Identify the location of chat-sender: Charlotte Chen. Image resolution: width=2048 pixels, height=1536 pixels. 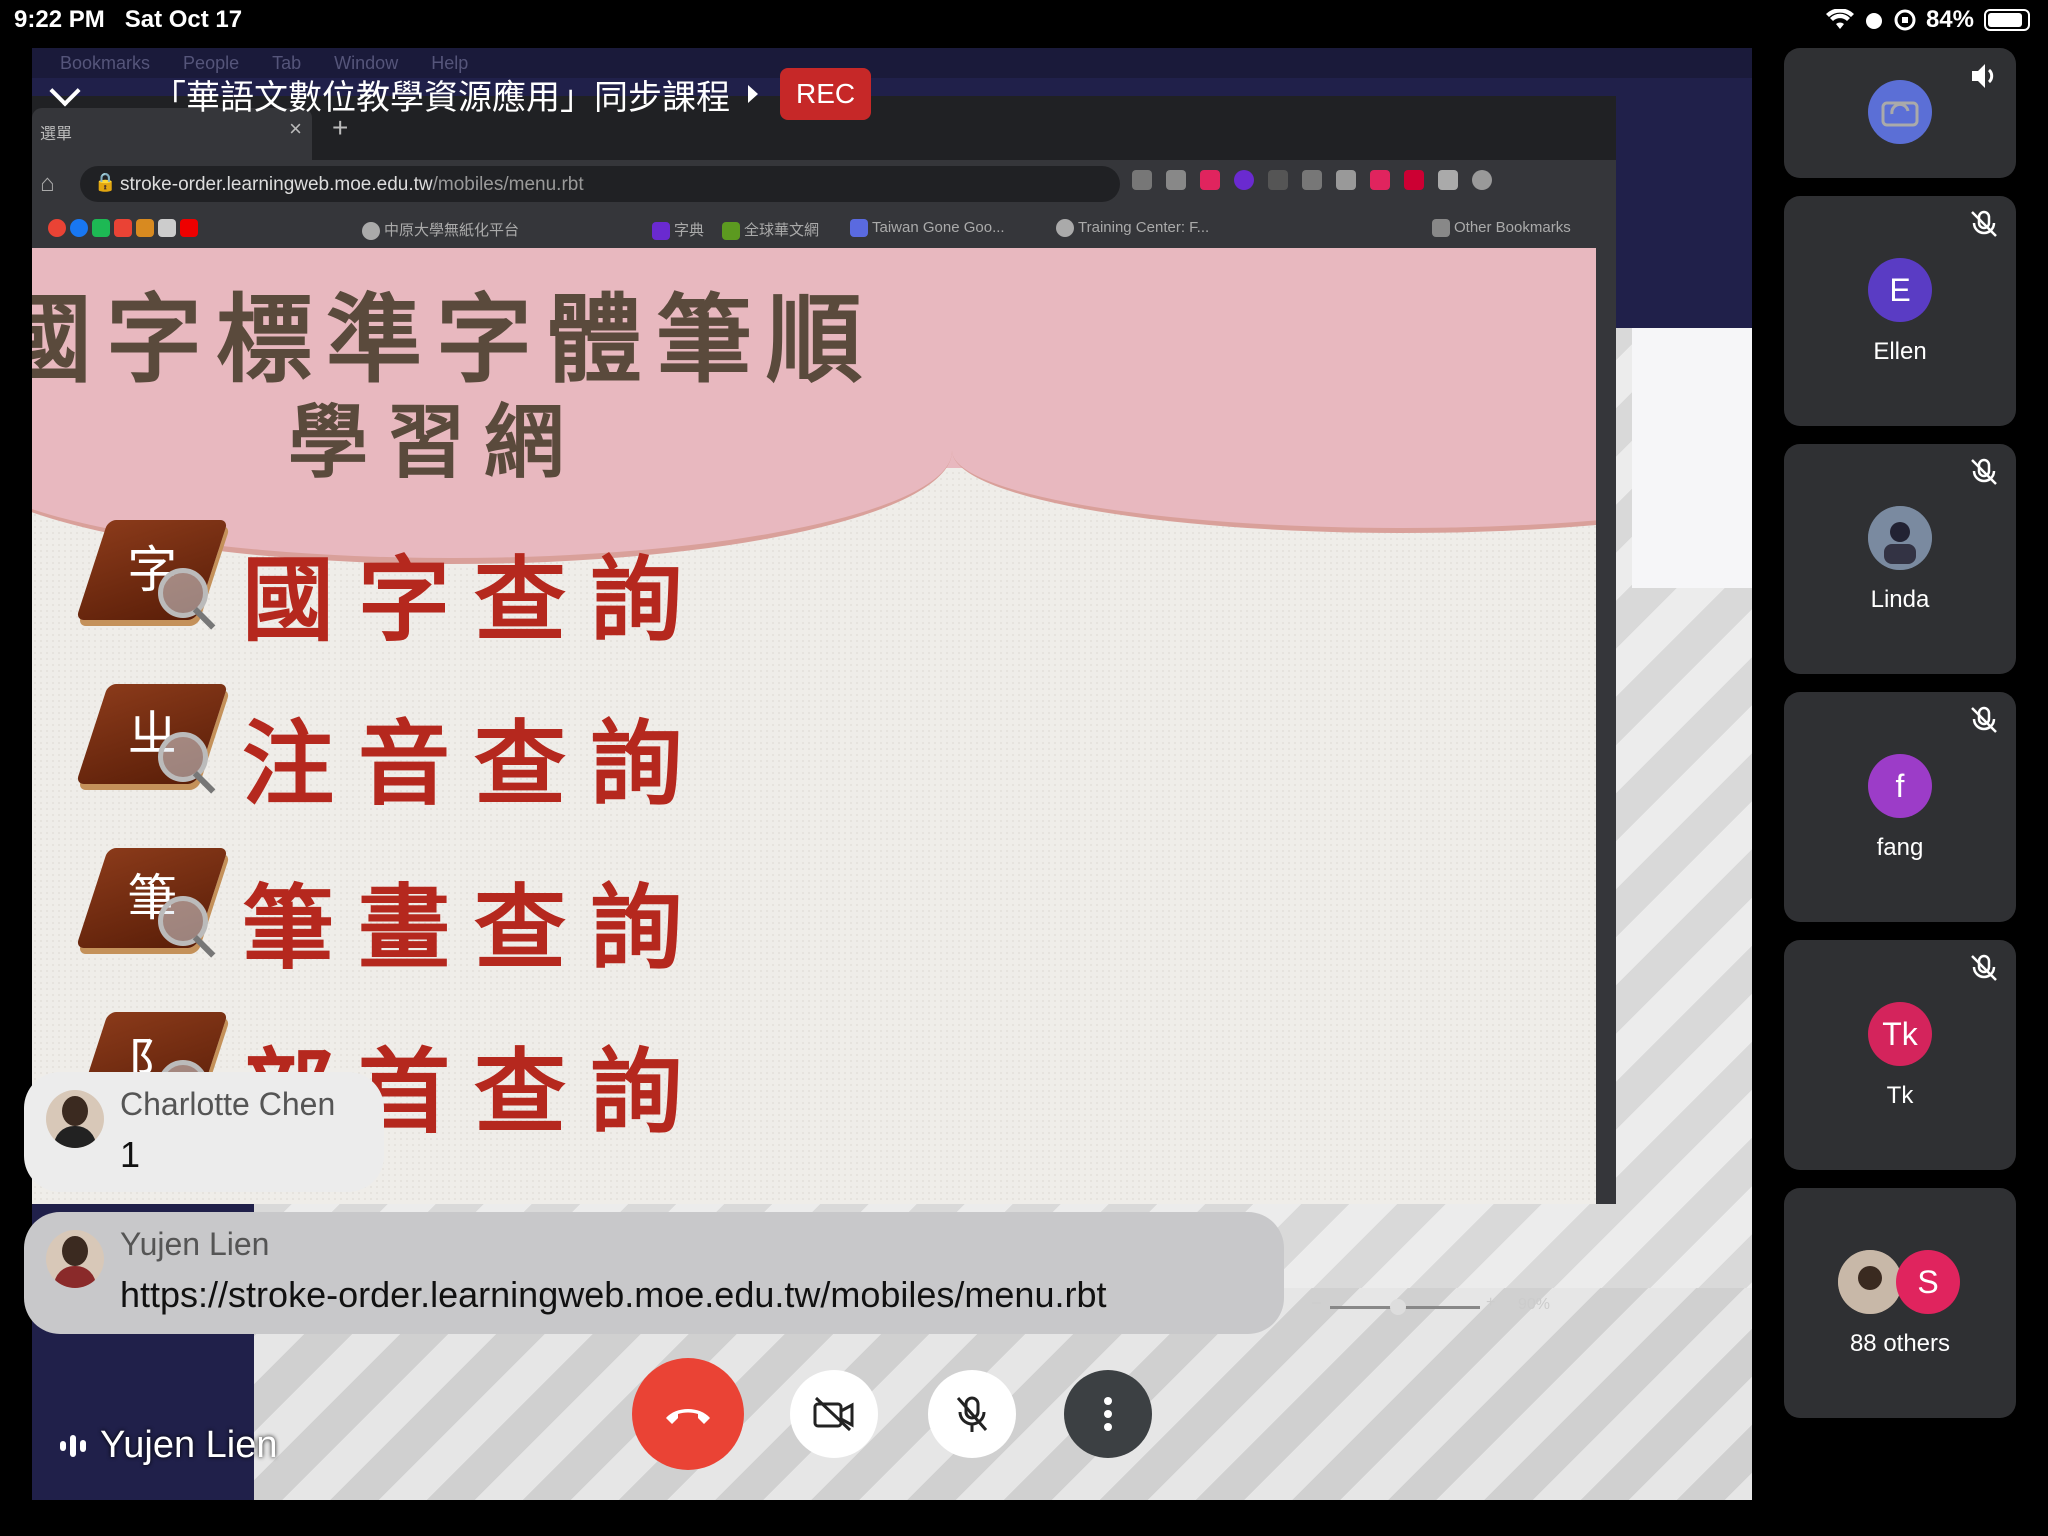
(228, 1104).